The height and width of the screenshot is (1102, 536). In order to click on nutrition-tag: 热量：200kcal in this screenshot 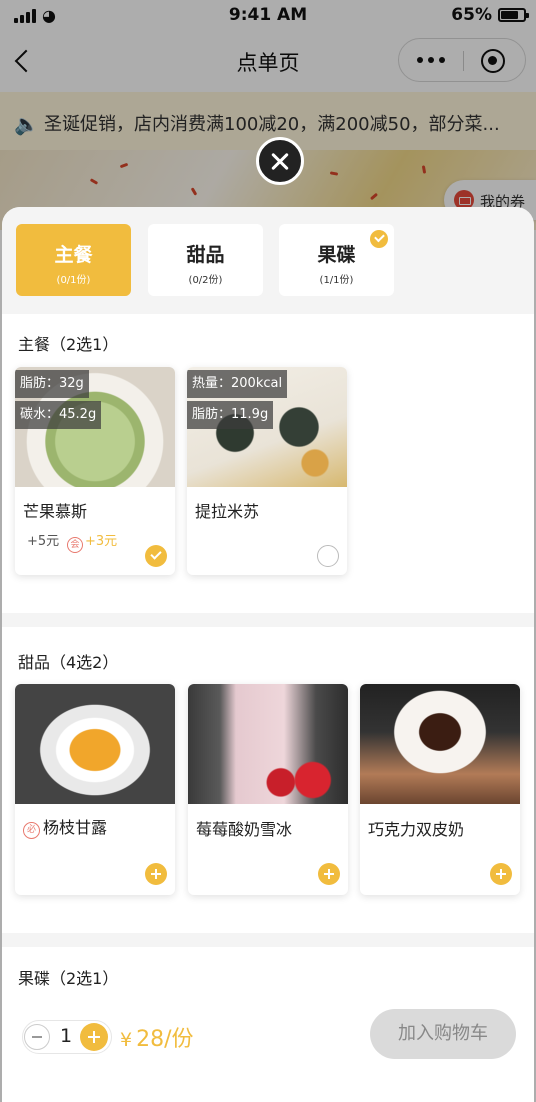, I will do `click(237, 384)`.